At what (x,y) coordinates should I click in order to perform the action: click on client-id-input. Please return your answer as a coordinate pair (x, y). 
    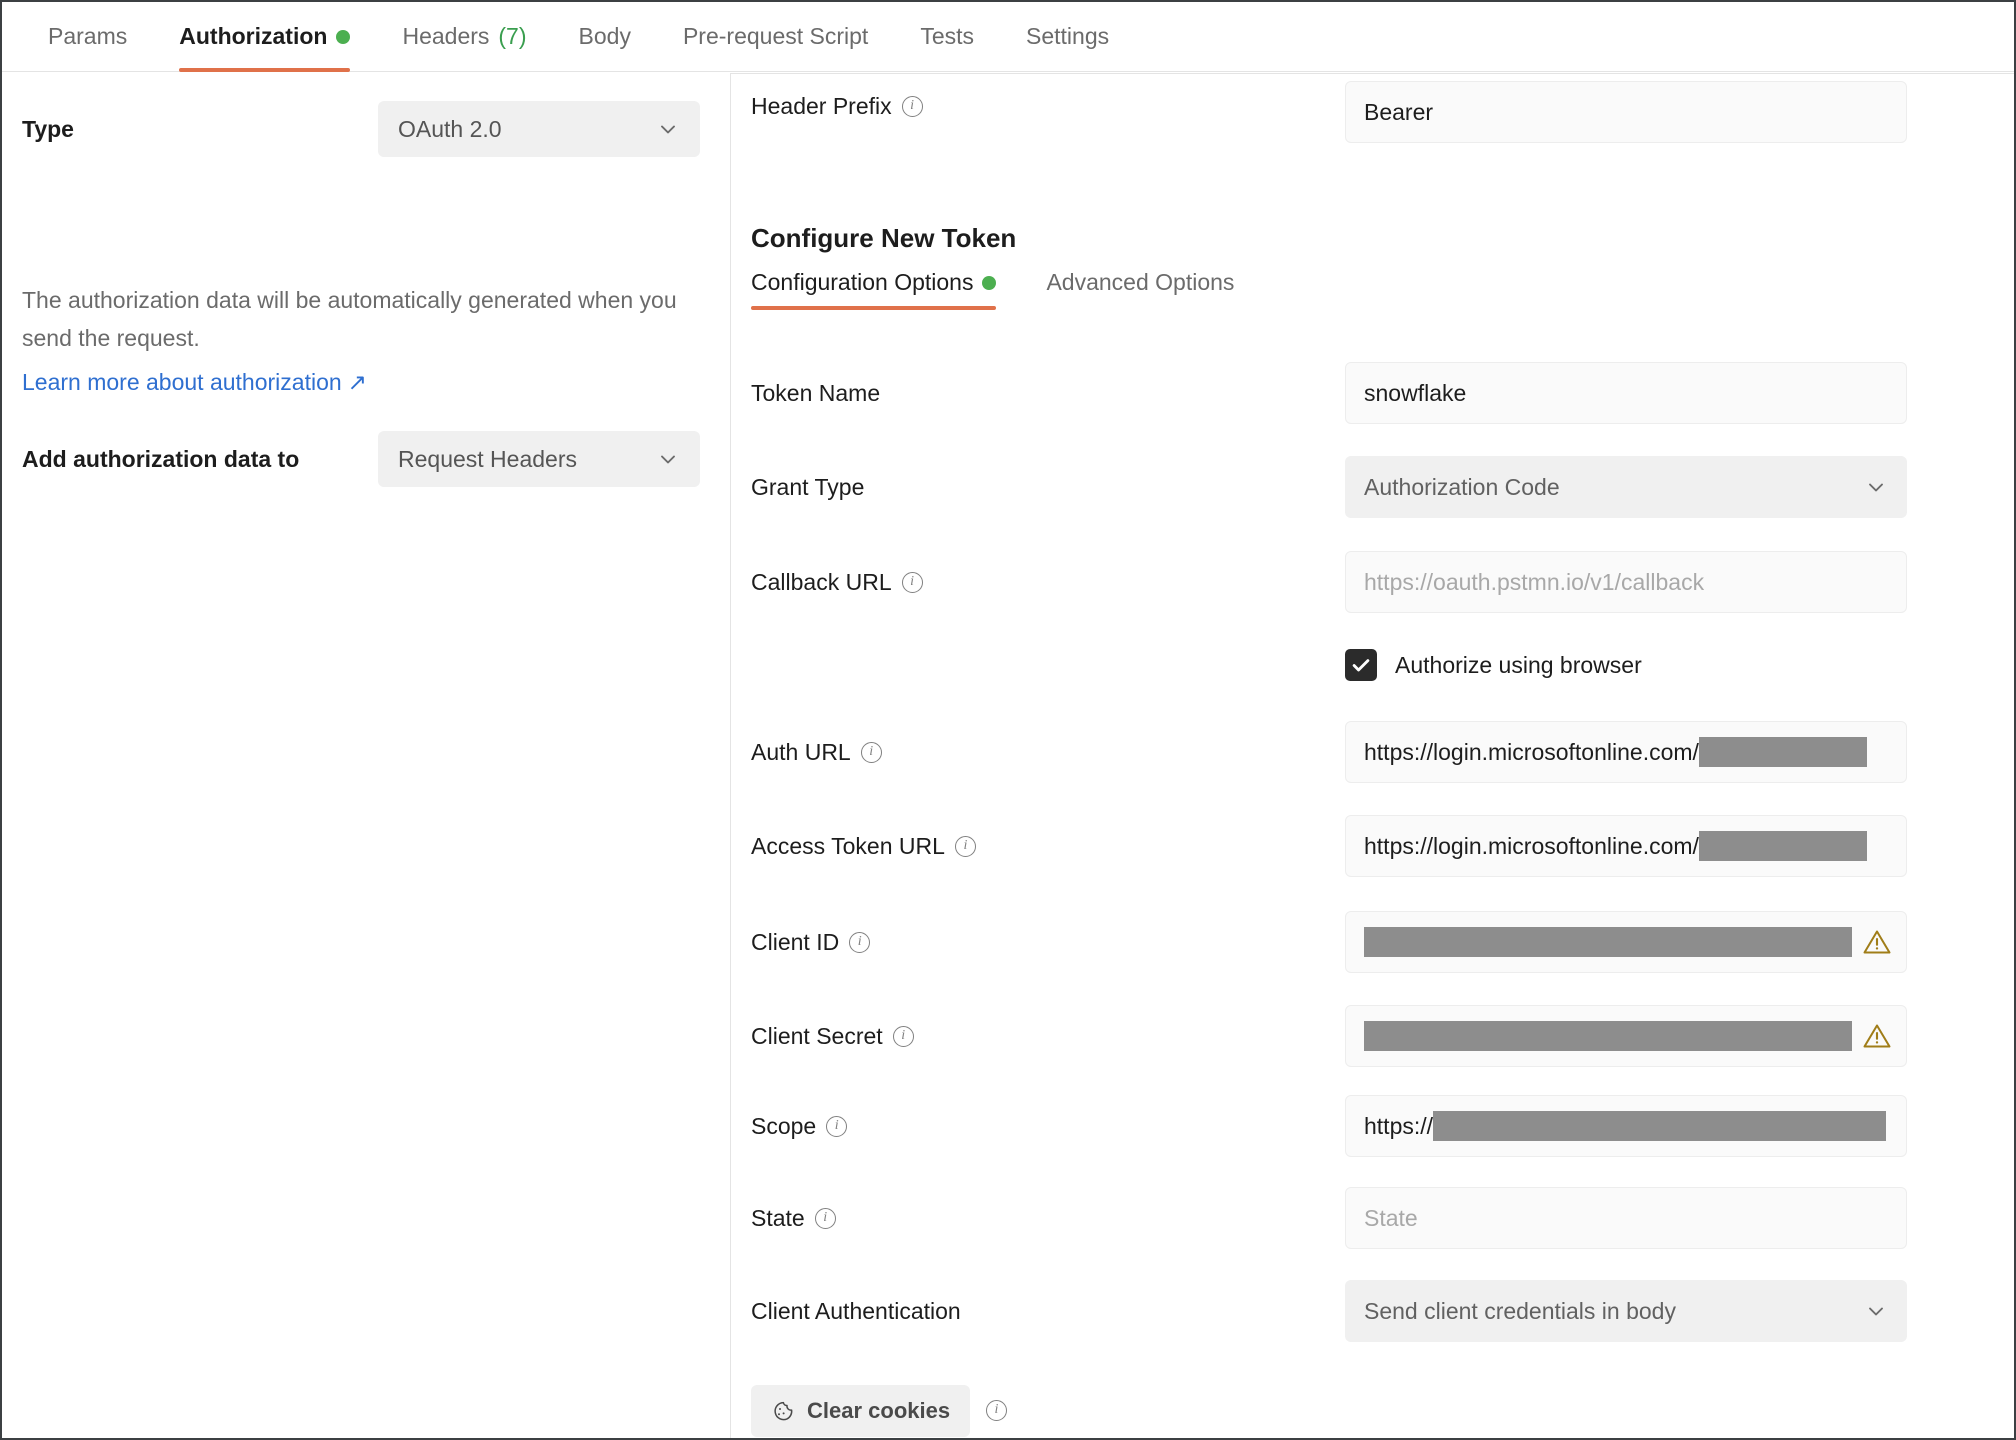
    Looking at the image, I should click on (1626, 942).